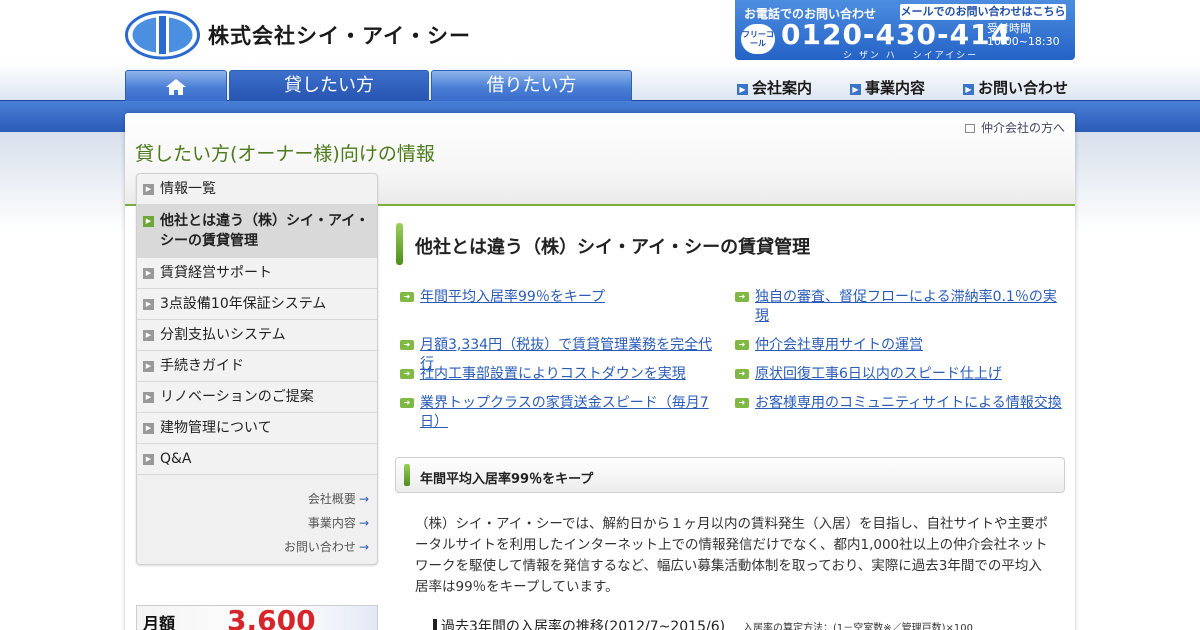  Describe the element at coordinates (564, 412) in the screenshot. I see `feature-link-label: 業界トップクラスの家賃送金スピード（毎月7日）` at that location.